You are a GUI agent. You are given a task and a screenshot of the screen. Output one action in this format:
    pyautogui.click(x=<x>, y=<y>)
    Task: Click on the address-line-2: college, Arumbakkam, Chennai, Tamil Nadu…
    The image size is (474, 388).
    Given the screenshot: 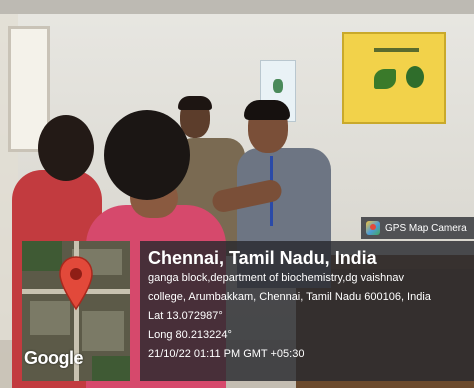 What is the action you would take?
    pyautogui.click(x=289, y=297)
    